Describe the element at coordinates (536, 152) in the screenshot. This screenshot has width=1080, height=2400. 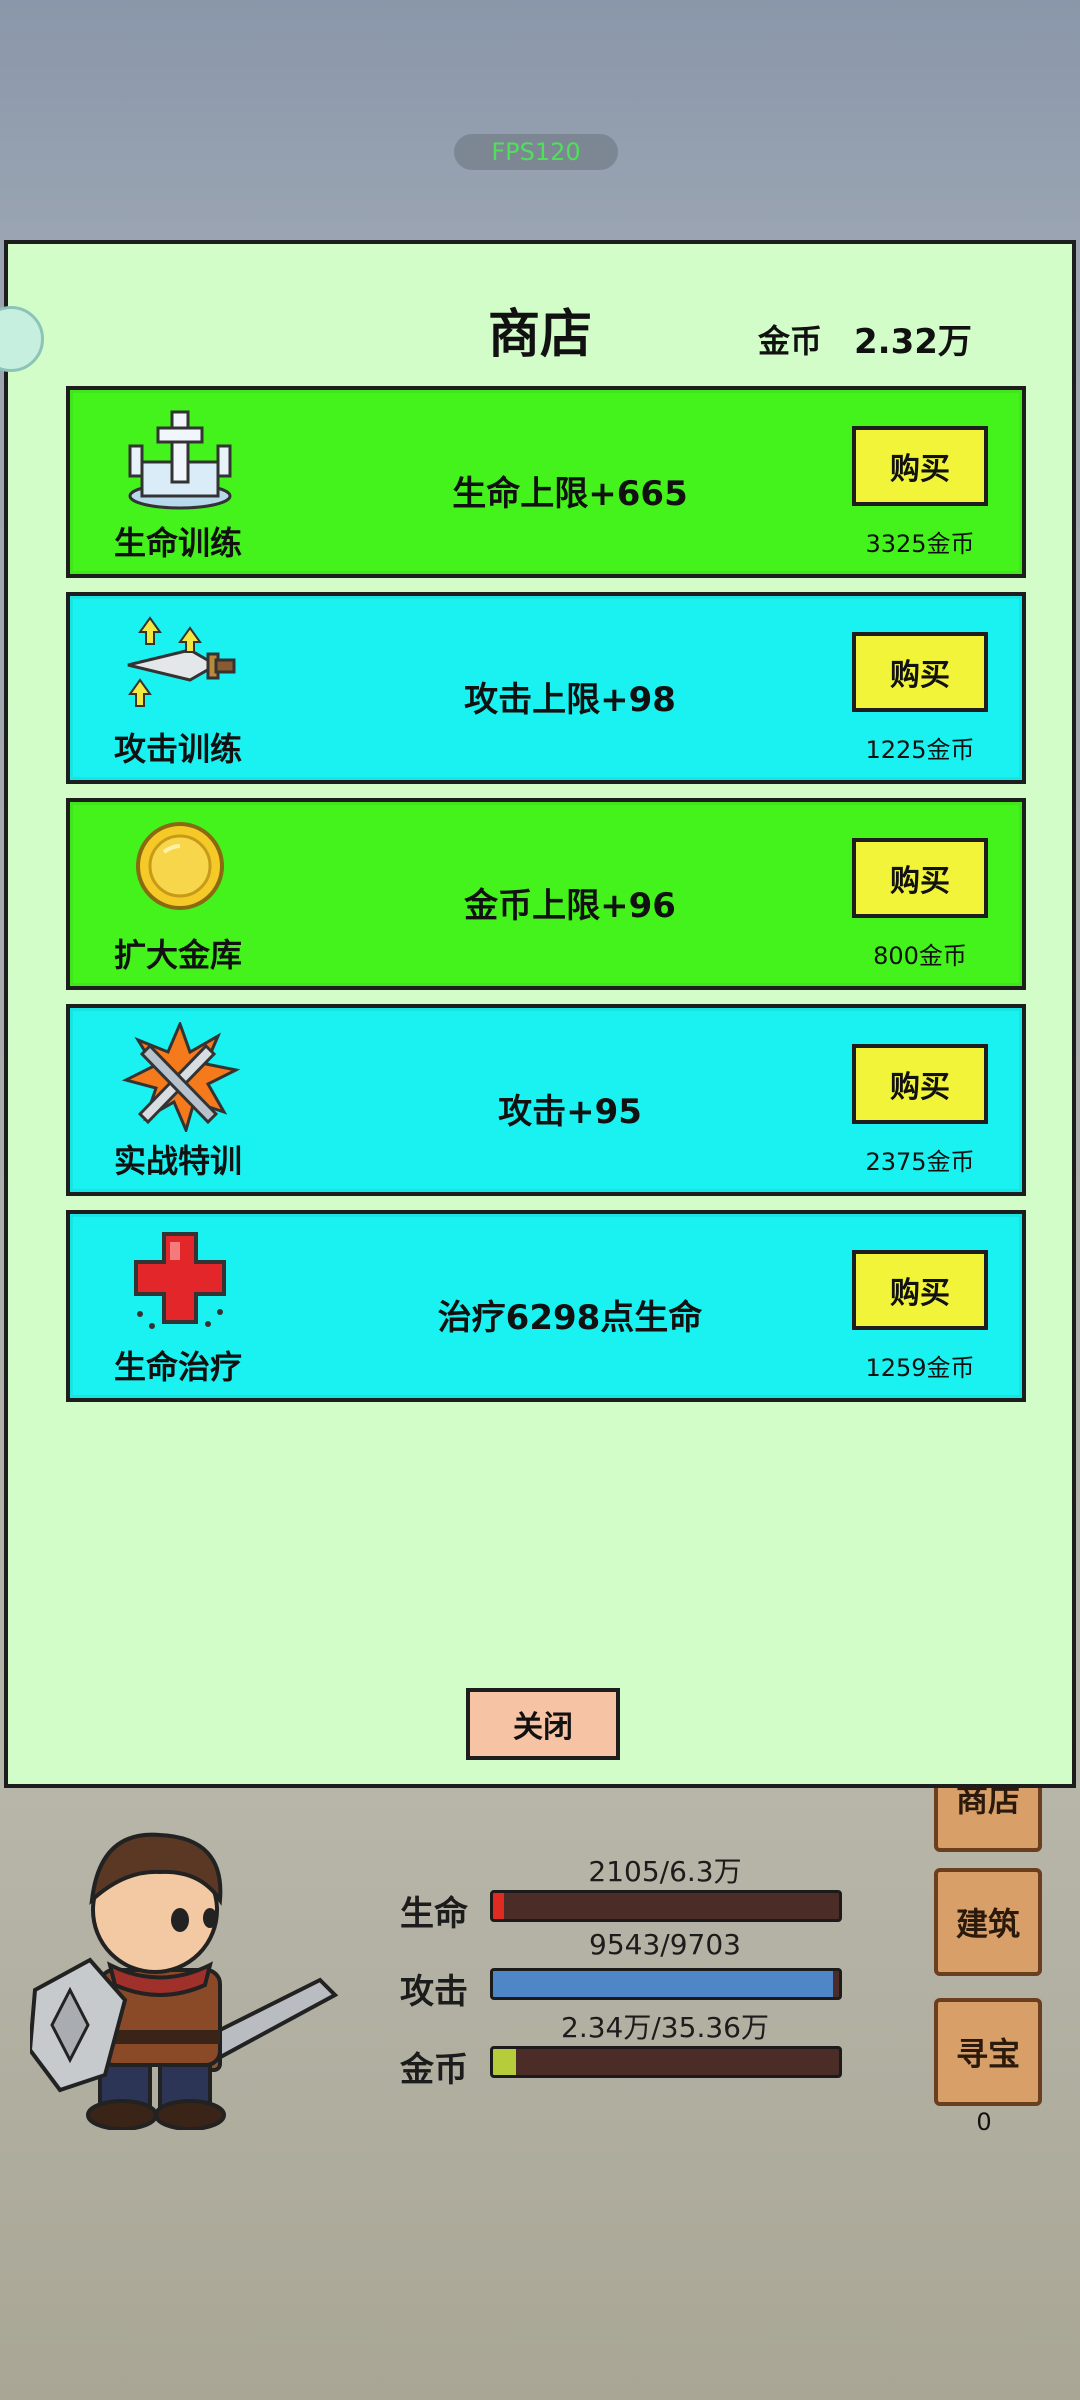
I see `fps-counter: FPS120` at that location.